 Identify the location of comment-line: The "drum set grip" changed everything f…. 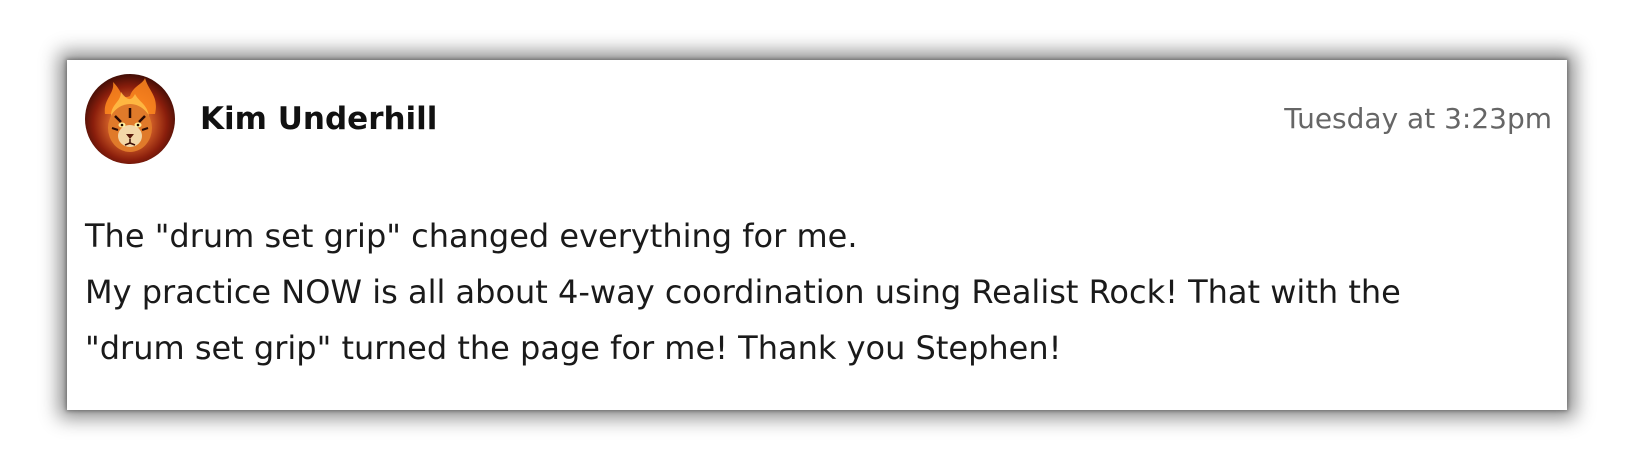
(471, 236).